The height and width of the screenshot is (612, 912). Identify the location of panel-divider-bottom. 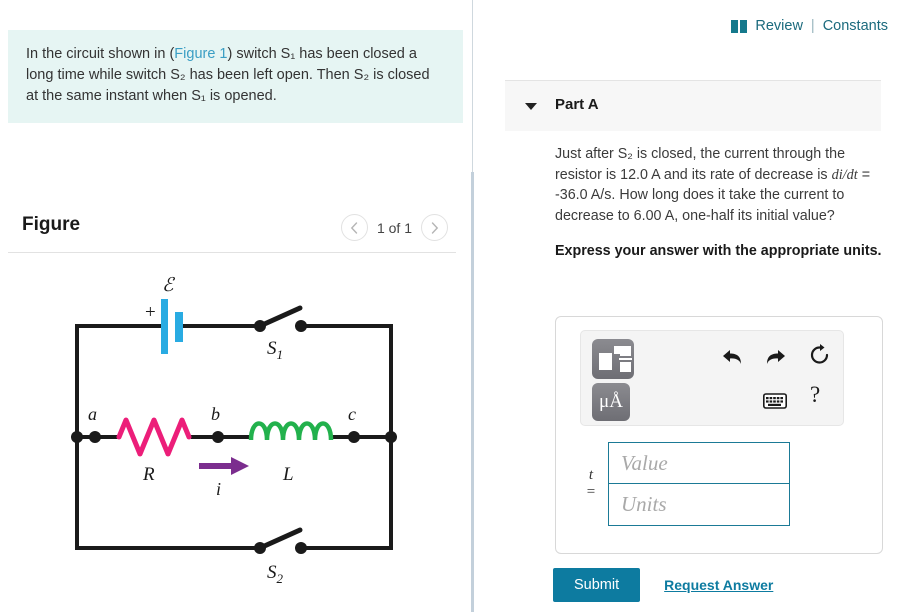
(472, 392).